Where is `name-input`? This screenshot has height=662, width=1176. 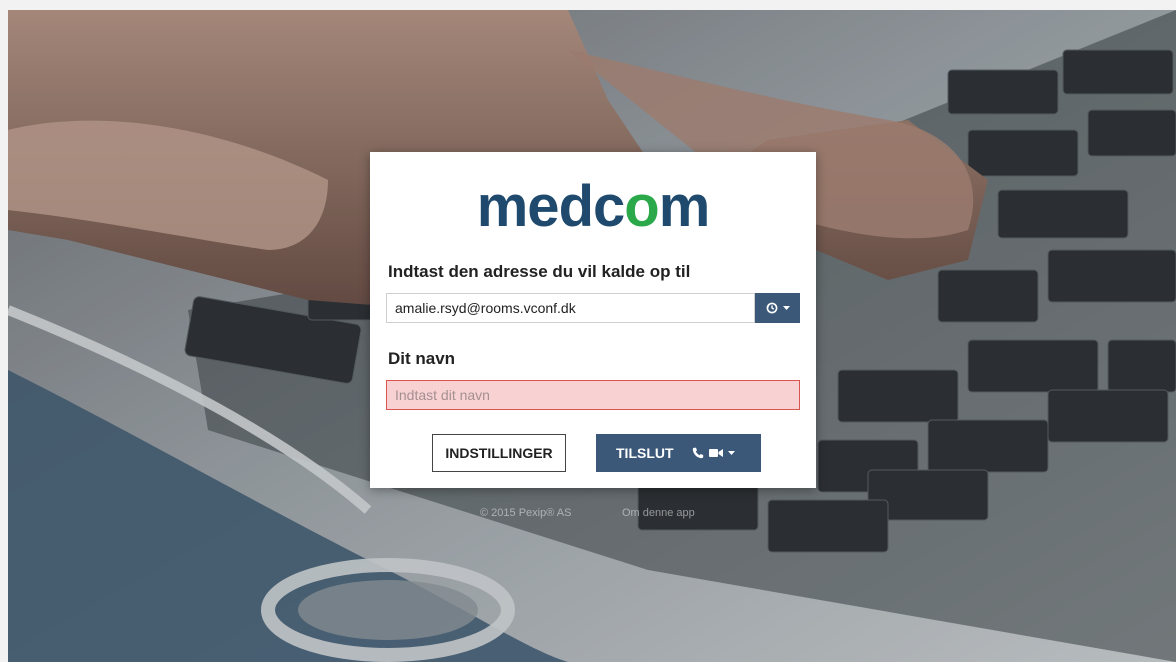 name-input is located at coordinates (592, 395).